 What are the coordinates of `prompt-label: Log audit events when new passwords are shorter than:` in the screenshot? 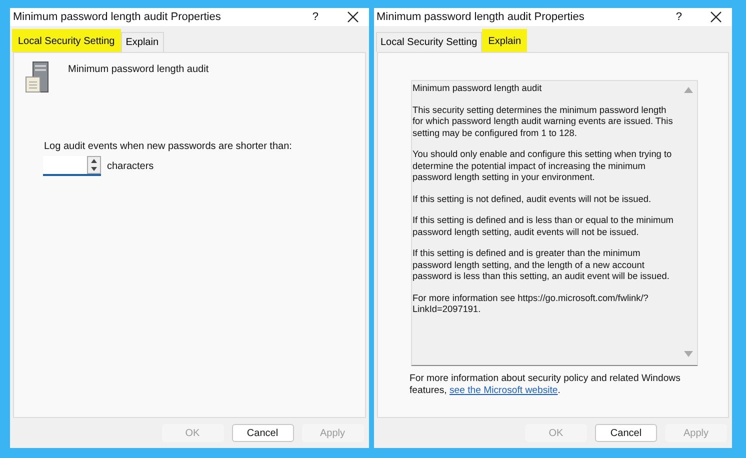 It's located at (168, 146).